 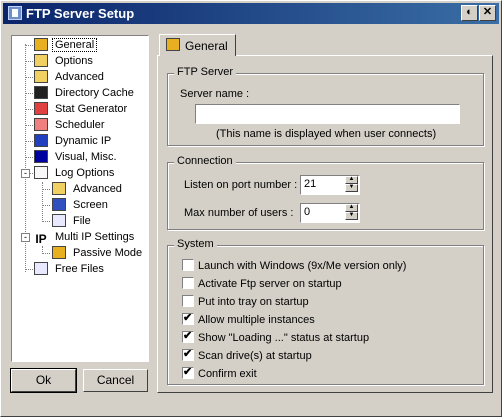 What do you see at coordinates (302, 266) in the screenshot?
I see `checkbox-label: Launch with Windows (9x/Me version only)` at bounding box center [302, 266].